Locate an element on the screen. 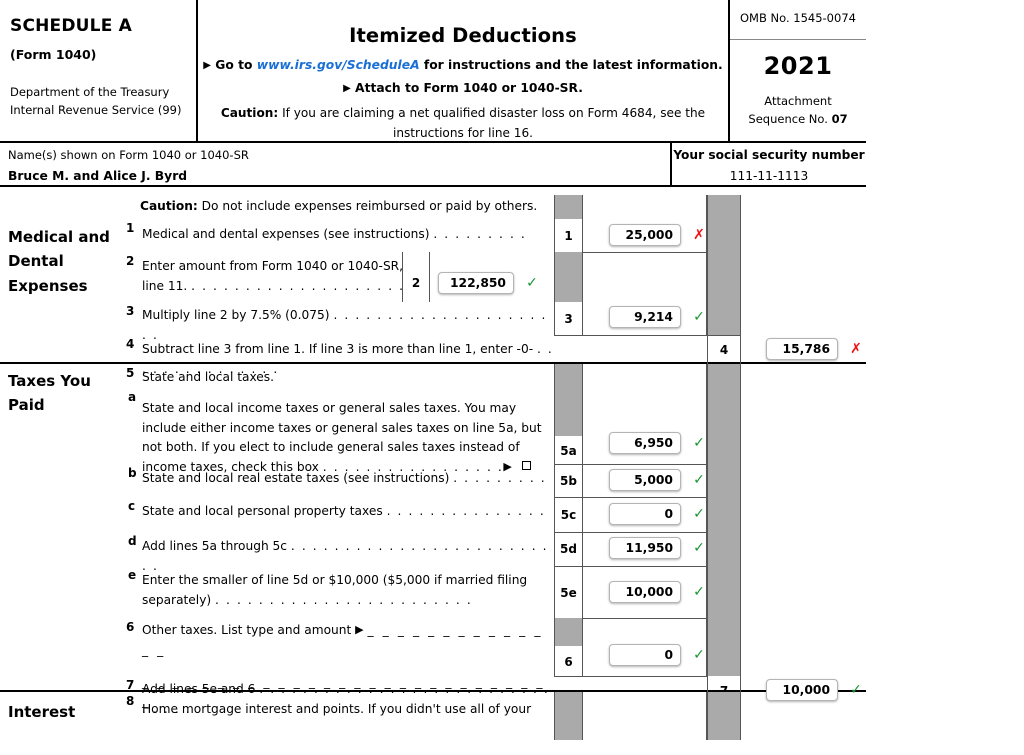 The image size is (1024, 755). line-4-amount-input: 15,786 is located at coordinates (802, 349).